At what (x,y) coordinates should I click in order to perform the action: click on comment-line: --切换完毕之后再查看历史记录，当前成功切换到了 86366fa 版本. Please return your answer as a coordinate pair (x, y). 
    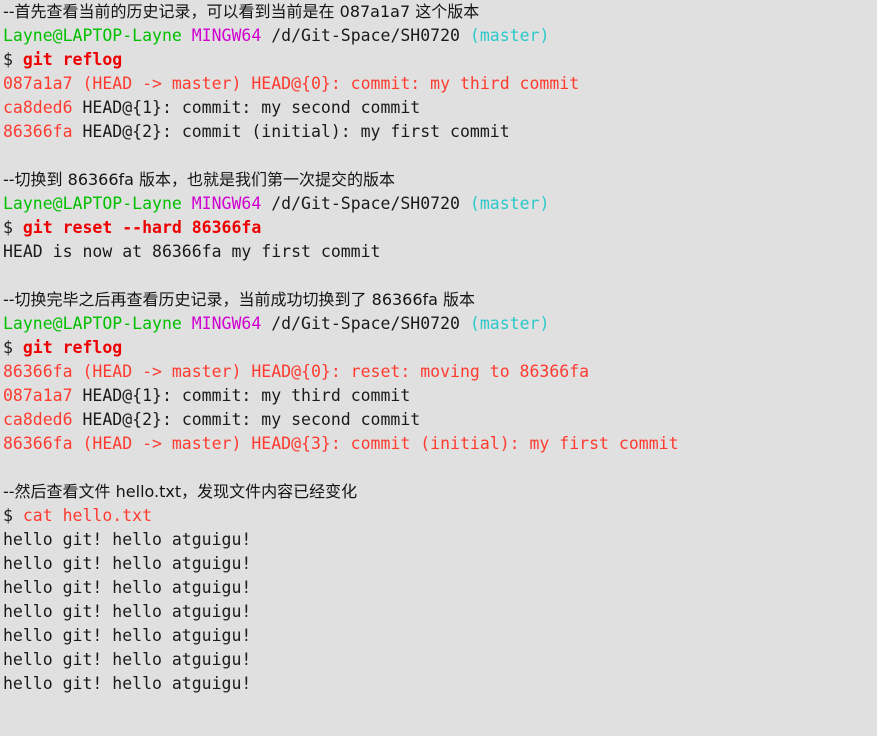
    Looking at the image, I should click on (438, 300).